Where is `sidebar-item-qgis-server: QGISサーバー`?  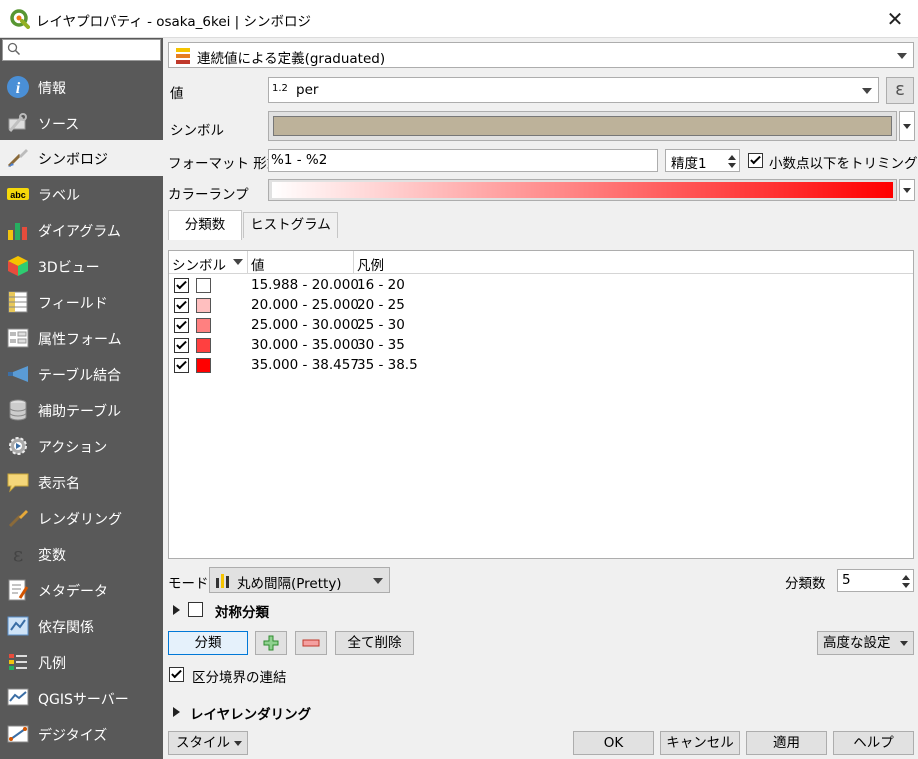 sidebar-item-qgis-server: QGISサーバー is located at coordinates (81, 698).